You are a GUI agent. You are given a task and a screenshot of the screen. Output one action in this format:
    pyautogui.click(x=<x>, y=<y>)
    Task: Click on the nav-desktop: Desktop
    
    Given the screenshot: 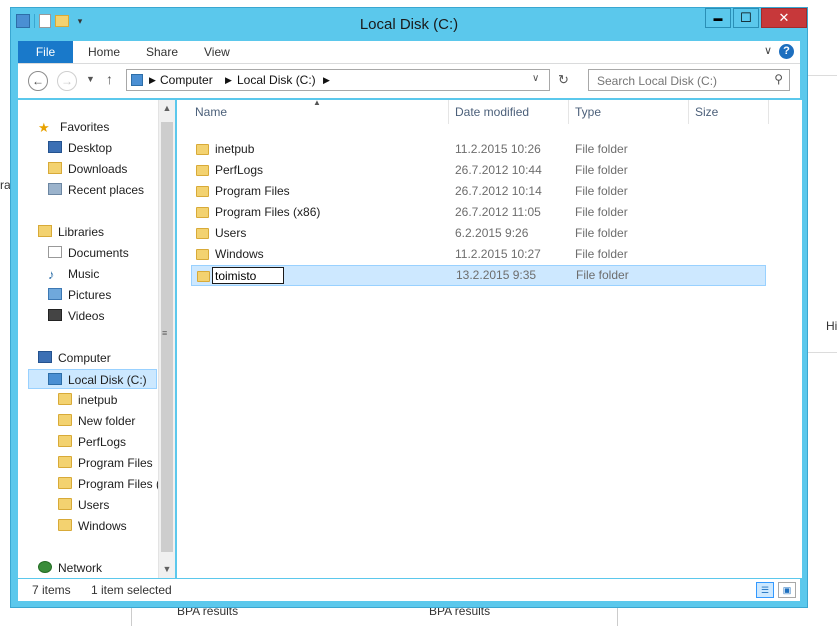 What is the action you would take?
    pyautogui.click(x=80, y=148)
    